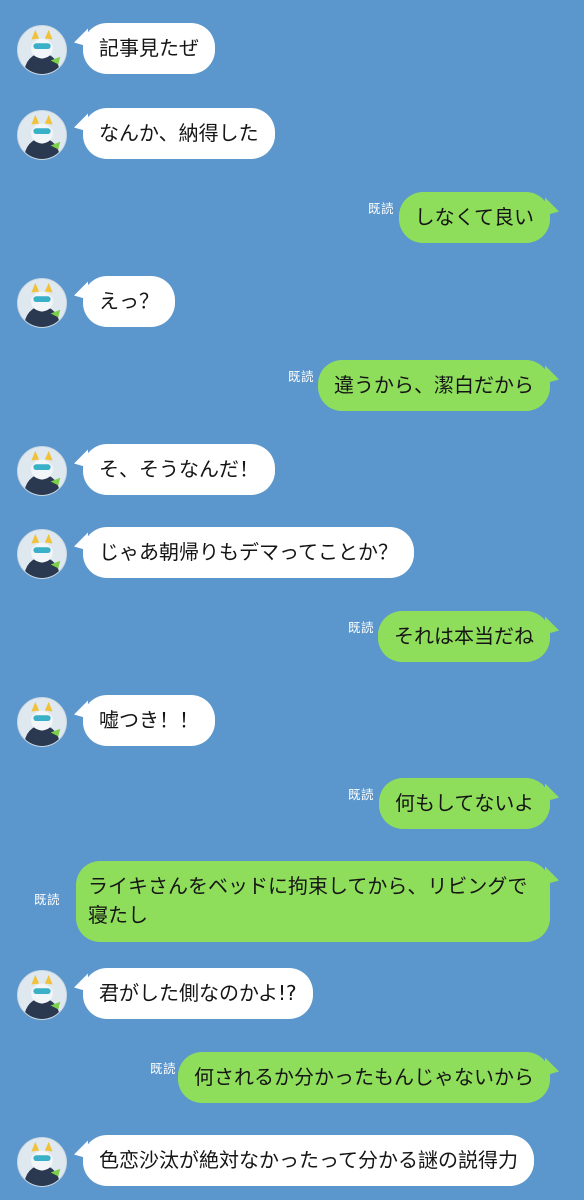 This screenshot has height=1200, width=584. What do you see at coordinates (129, 301) in the screenshot?
I see `message-bubble-incoming: えっ？` at bounding box center [129, 301].